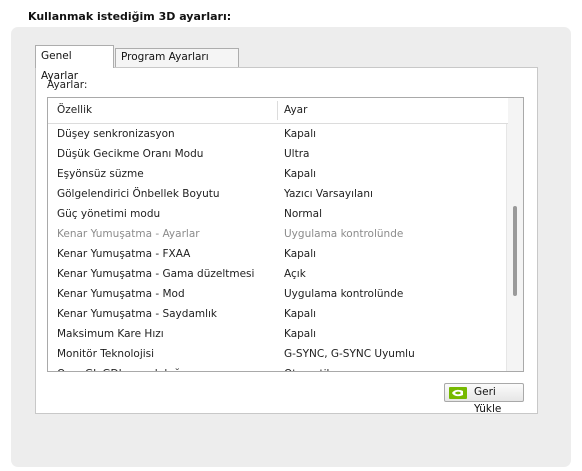  I want to click on list-row: OpenGL GDI uyumluluğu Otomatik, so click(278, 367).